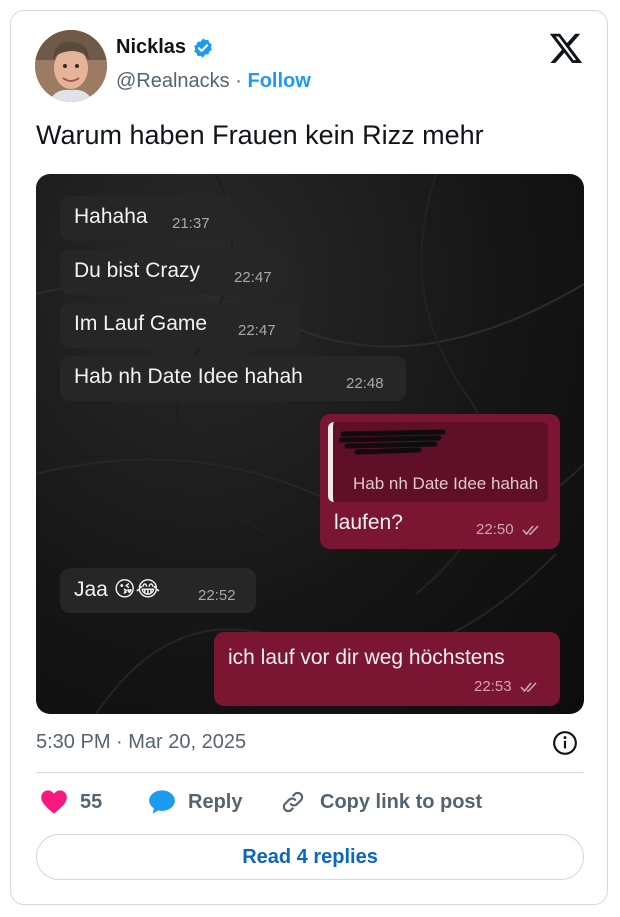 The height and width of the screenshot is (917, 620). I want to click on chat-bubble-incoming: Hab nh Date Idee hahah 22:48, so click(233, 378).